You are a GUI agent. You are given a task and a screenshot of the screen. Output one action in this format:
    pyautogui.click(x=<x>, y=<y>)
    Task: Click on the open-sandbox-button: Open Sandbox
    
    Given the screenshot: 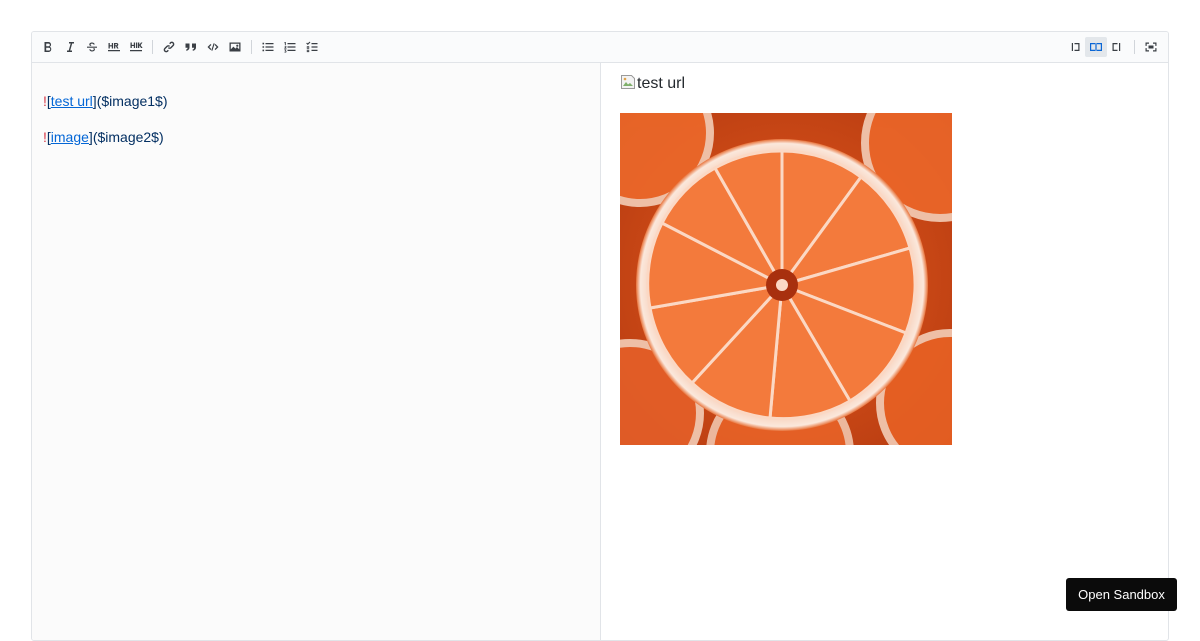 What is the action you would take?
    pyautogui.click(x=1121, y=594)
    